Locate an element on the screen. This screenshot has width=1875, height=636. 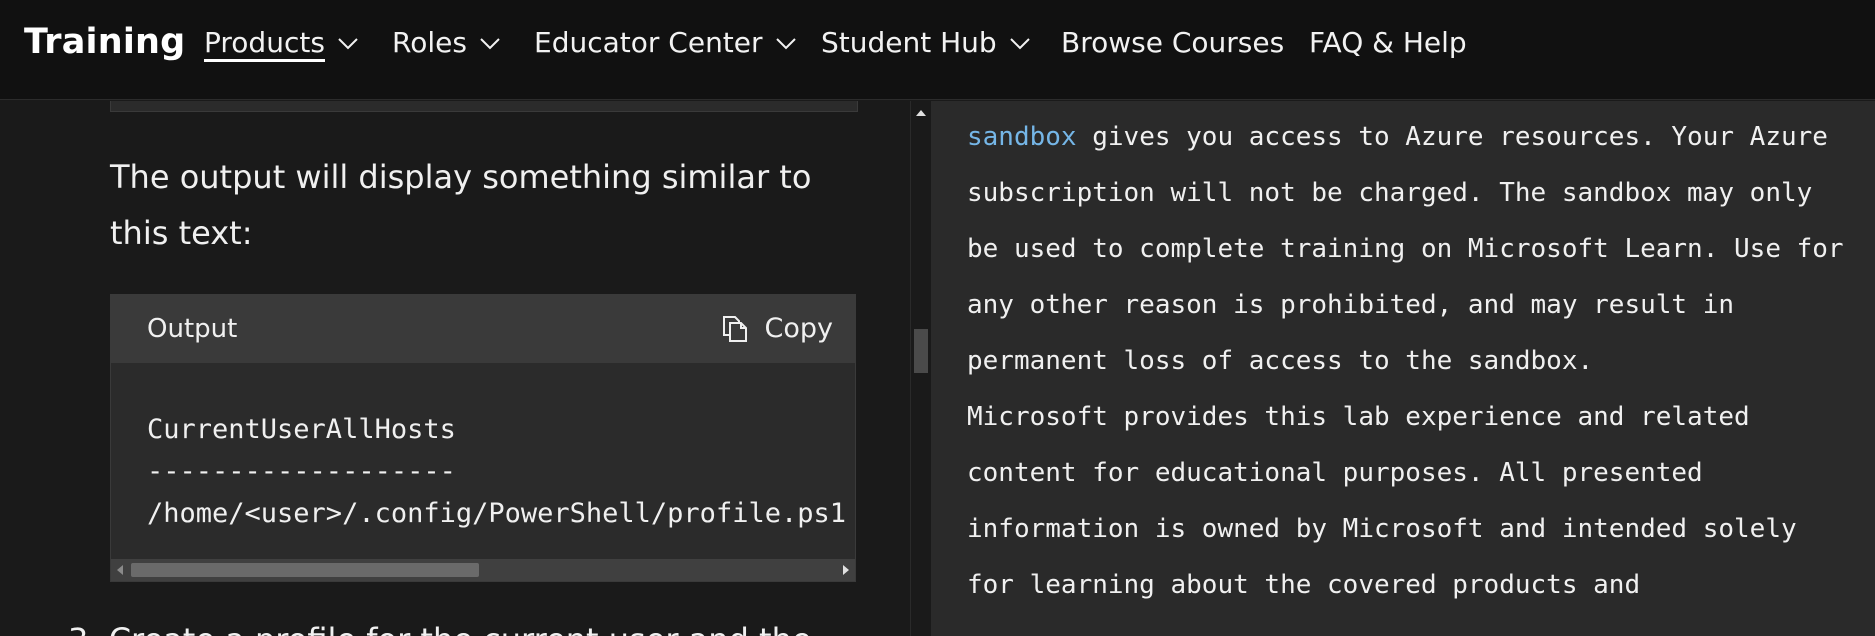
code-block-header: Output Copy is located at coordinates (483, 329).